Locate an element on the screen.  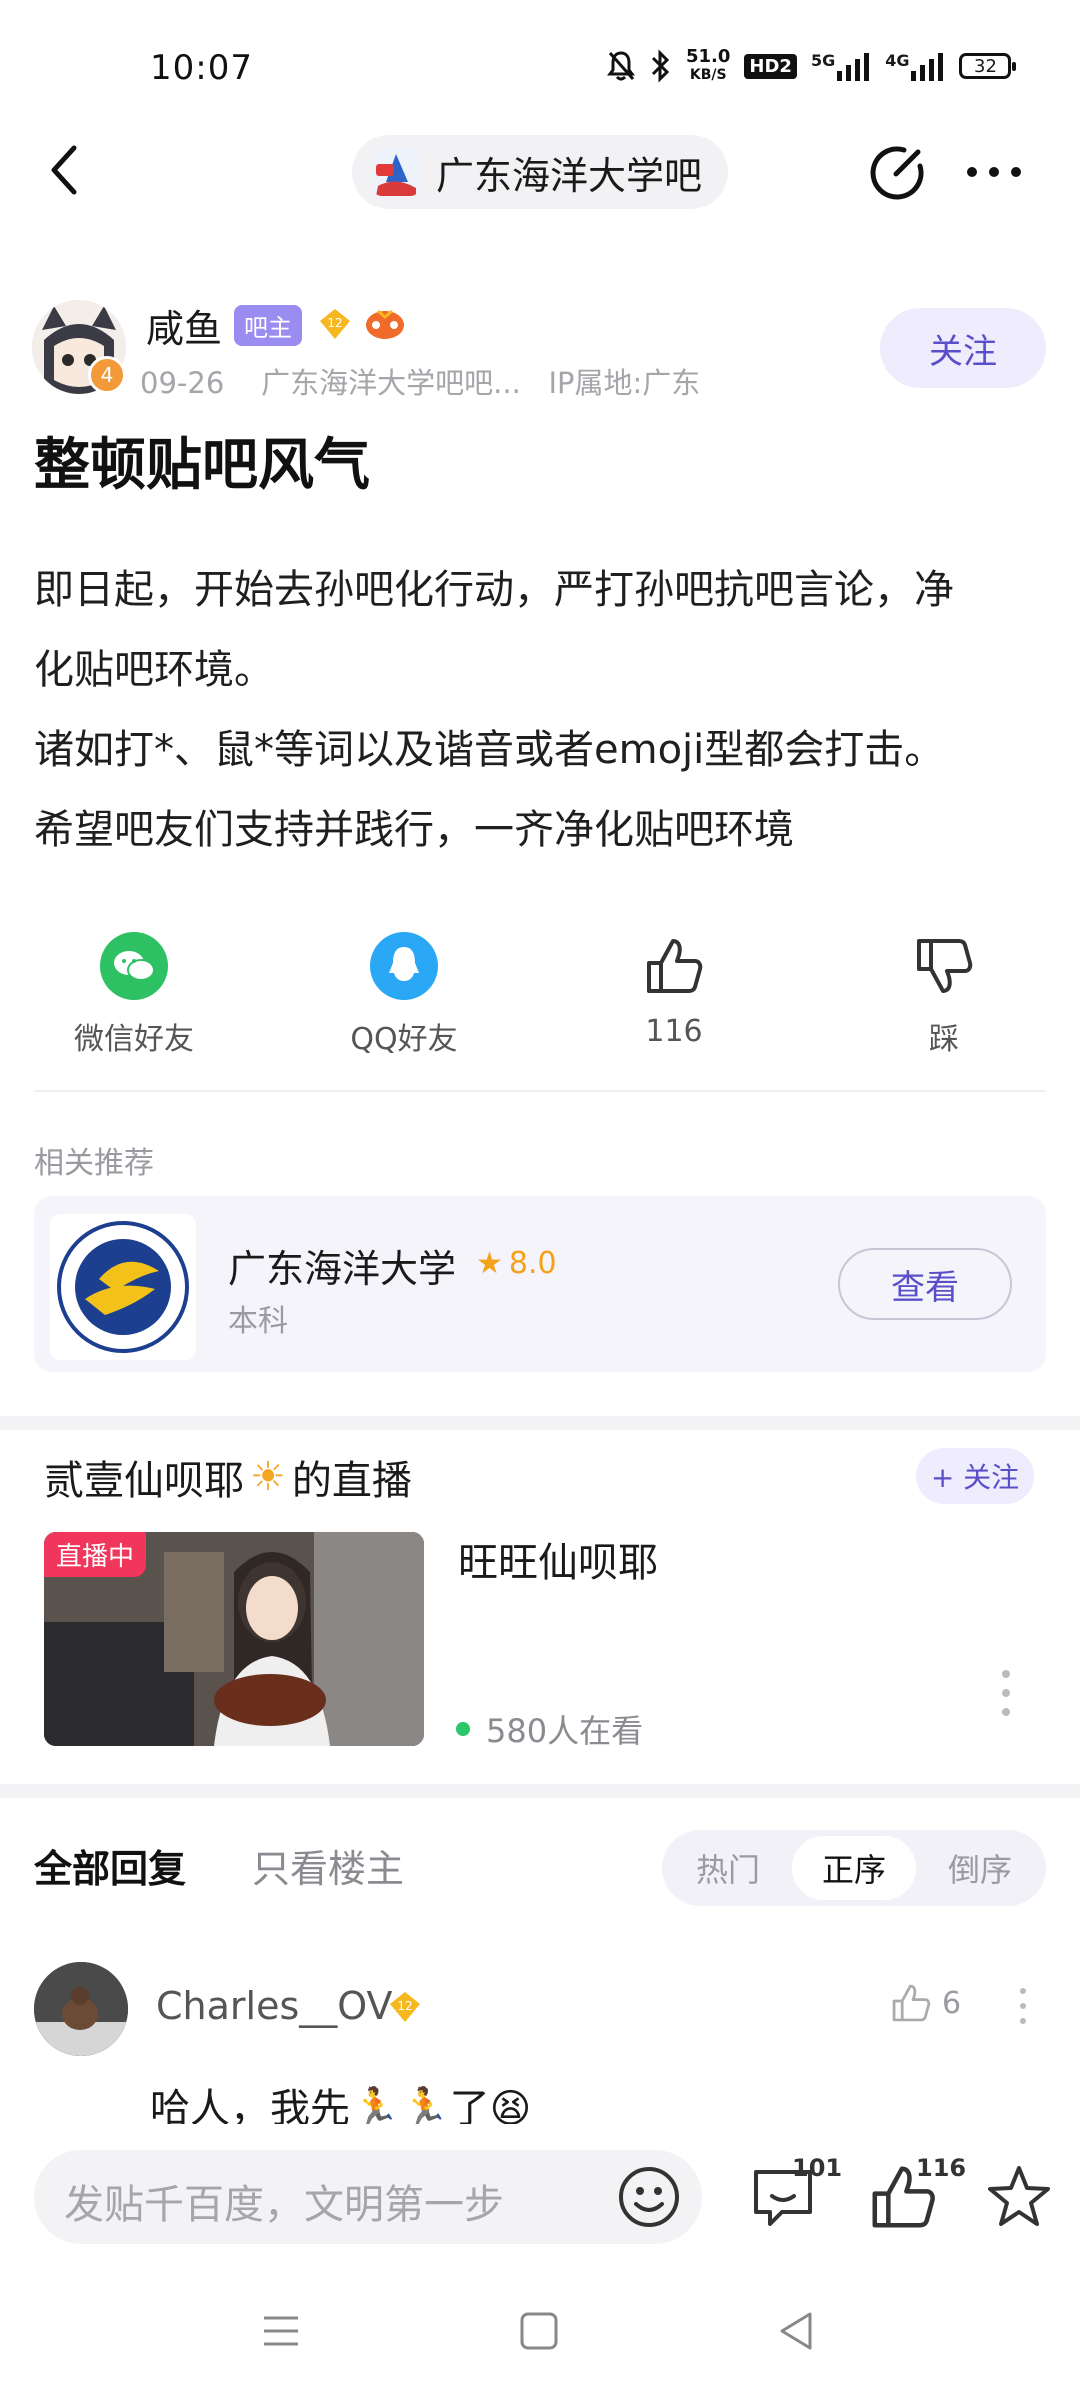
bluetooth-icon is located at coordinates (660, 66).